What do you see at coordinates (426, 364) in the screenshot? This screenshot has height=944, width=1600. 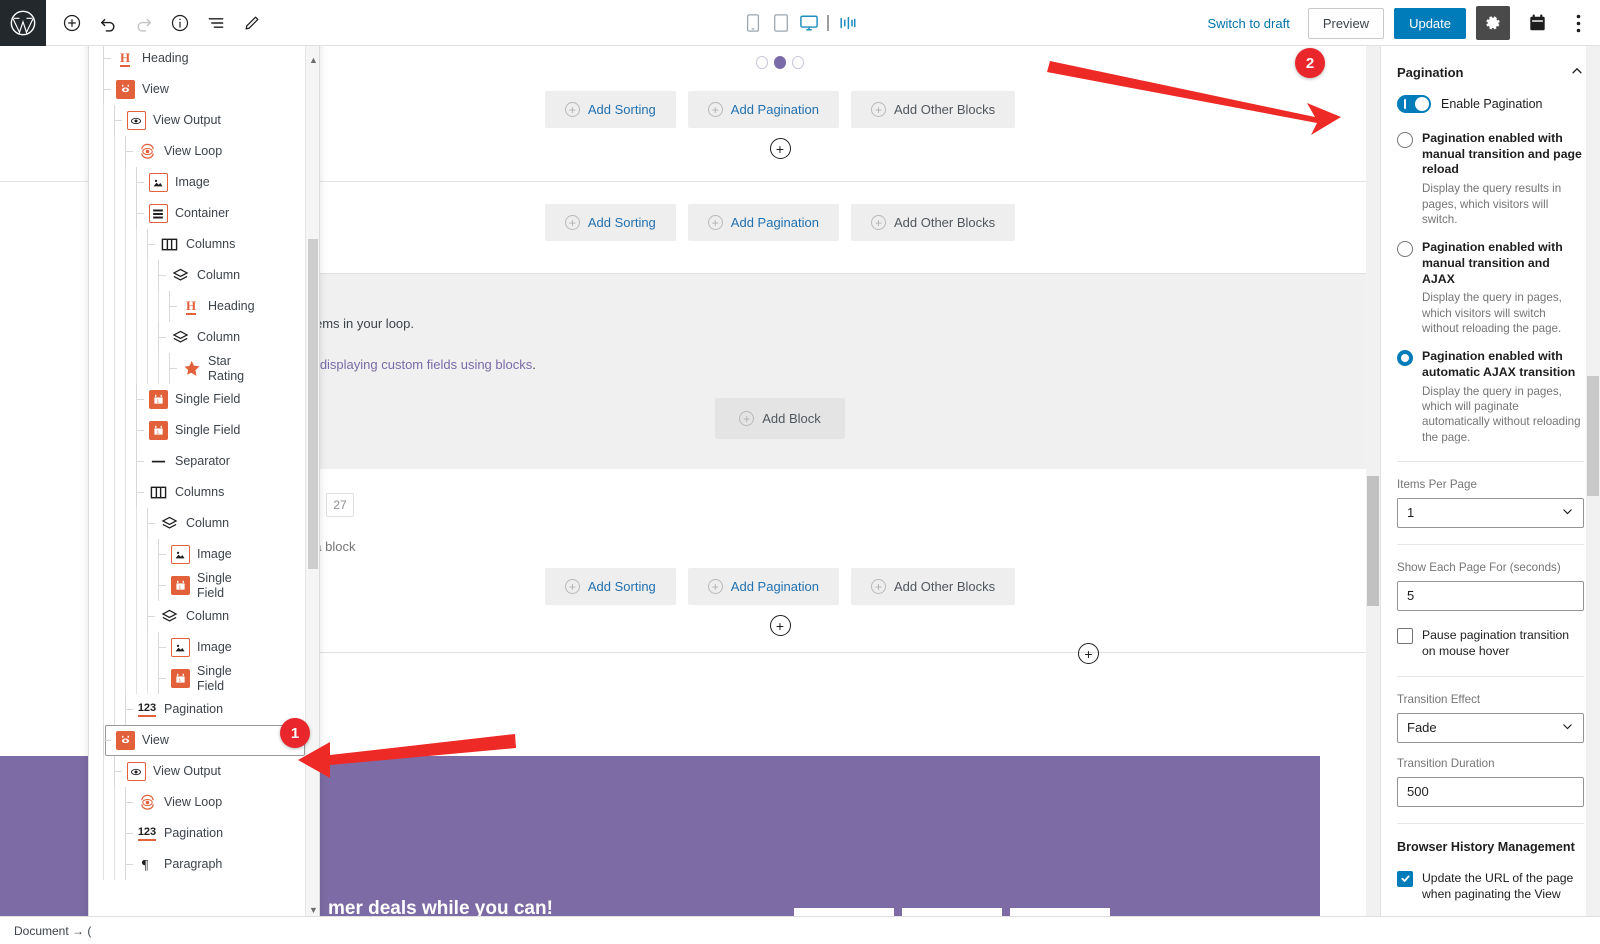 I see `custom-fields-link: displaying custom fields using blocks` at bounding box center [426, 364].